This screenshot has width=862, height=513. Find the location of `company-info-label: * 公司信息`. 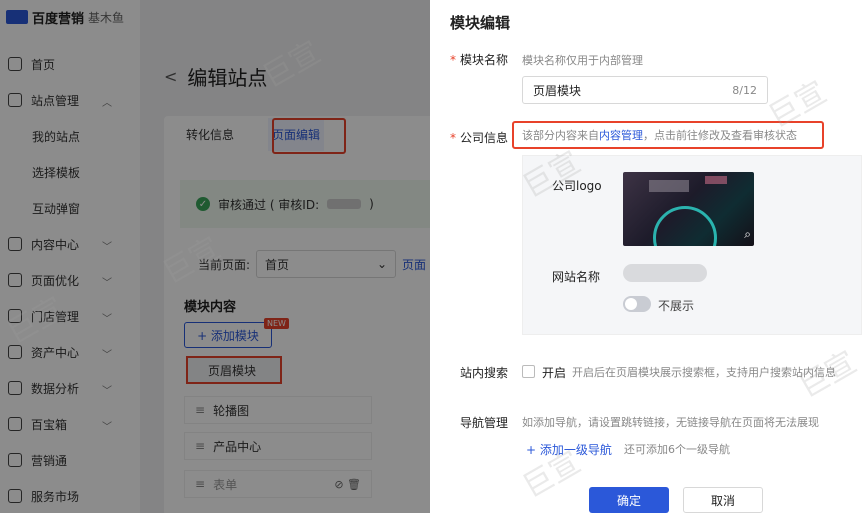

company-info-label: * 公司信息 is located at coordinates (479, 138).